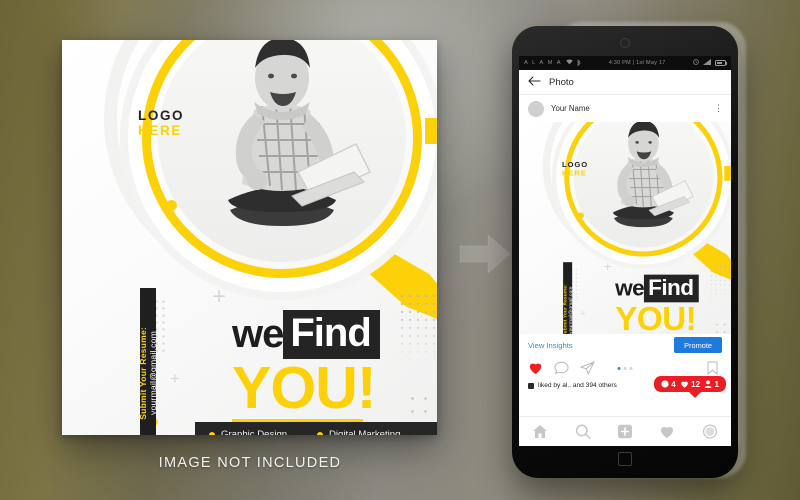 Image resolution: width=800 pixels, height=500 pixels. I want to click on carrier-label: A L A M A, so click(543, 63).